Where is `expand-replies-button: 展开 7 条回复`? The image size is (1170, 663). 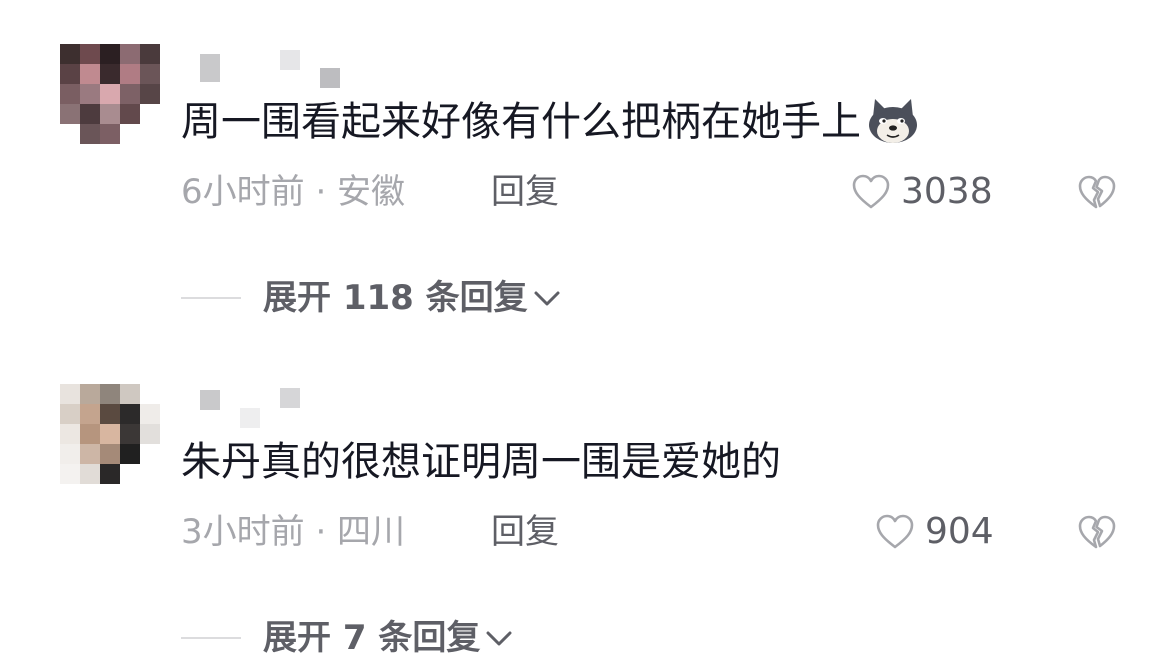
expand-replies-button: 展开 7 条回复 is located at coordinates (347, 638).